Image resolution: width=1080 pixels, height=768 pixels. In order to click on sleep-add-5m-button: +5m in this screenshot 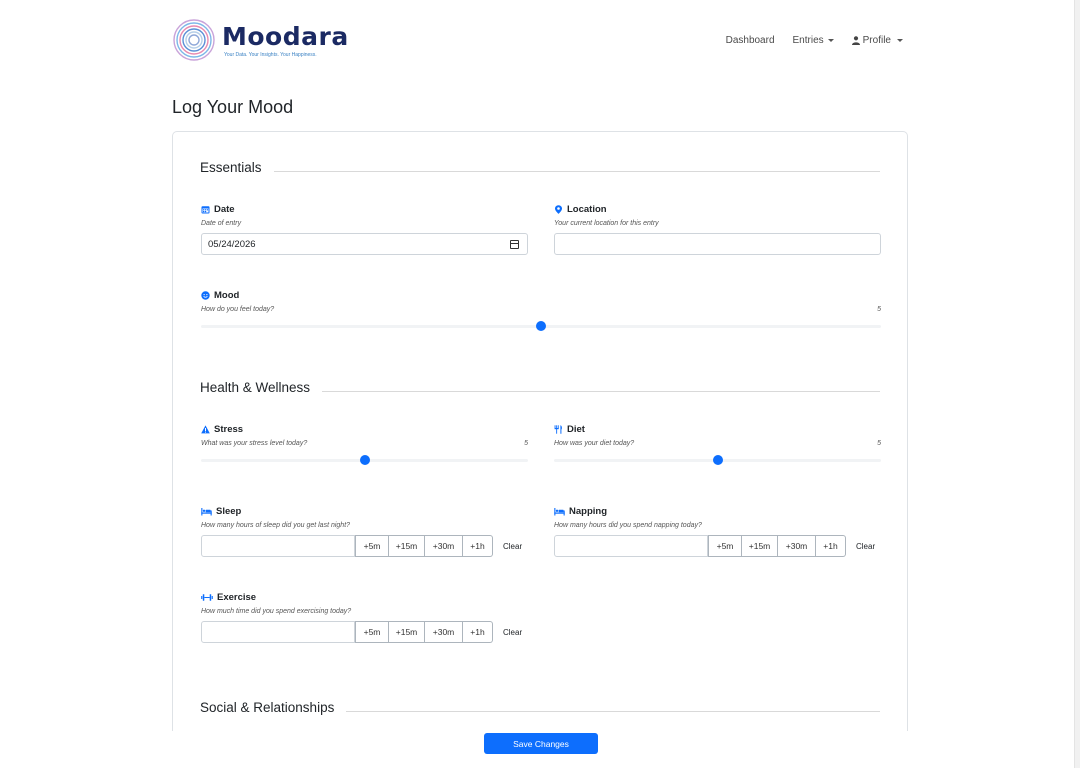, I will do `click(372, 546)`.